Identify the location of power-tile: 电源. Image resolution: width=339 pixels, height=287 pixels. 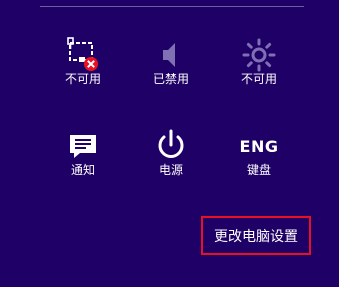
(171, 159).